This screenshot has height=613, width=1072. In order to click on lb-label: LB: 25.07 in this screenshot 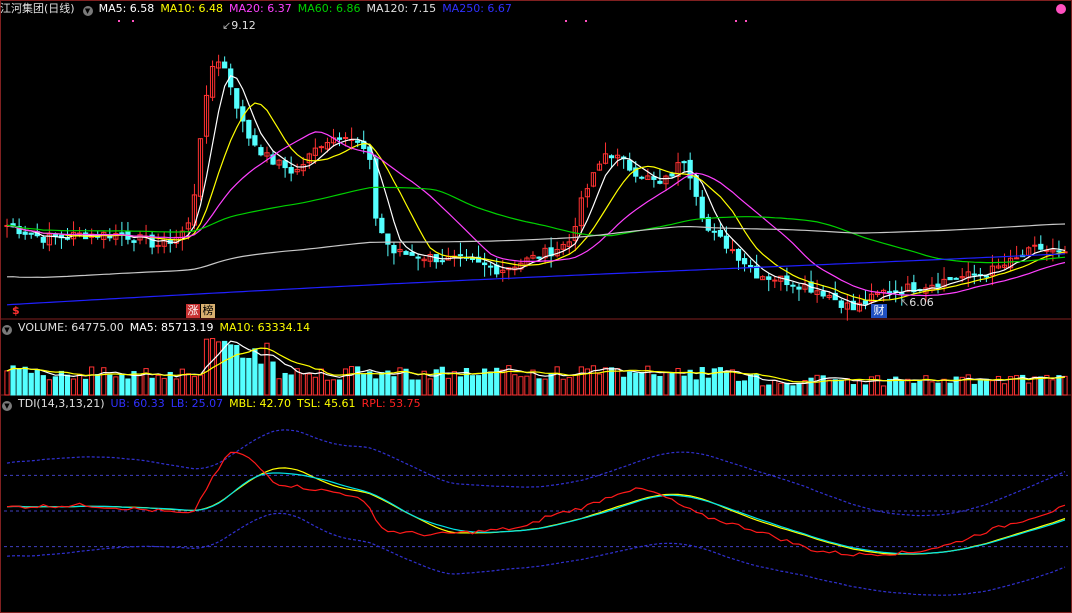, I will do `click(197, 403)`.